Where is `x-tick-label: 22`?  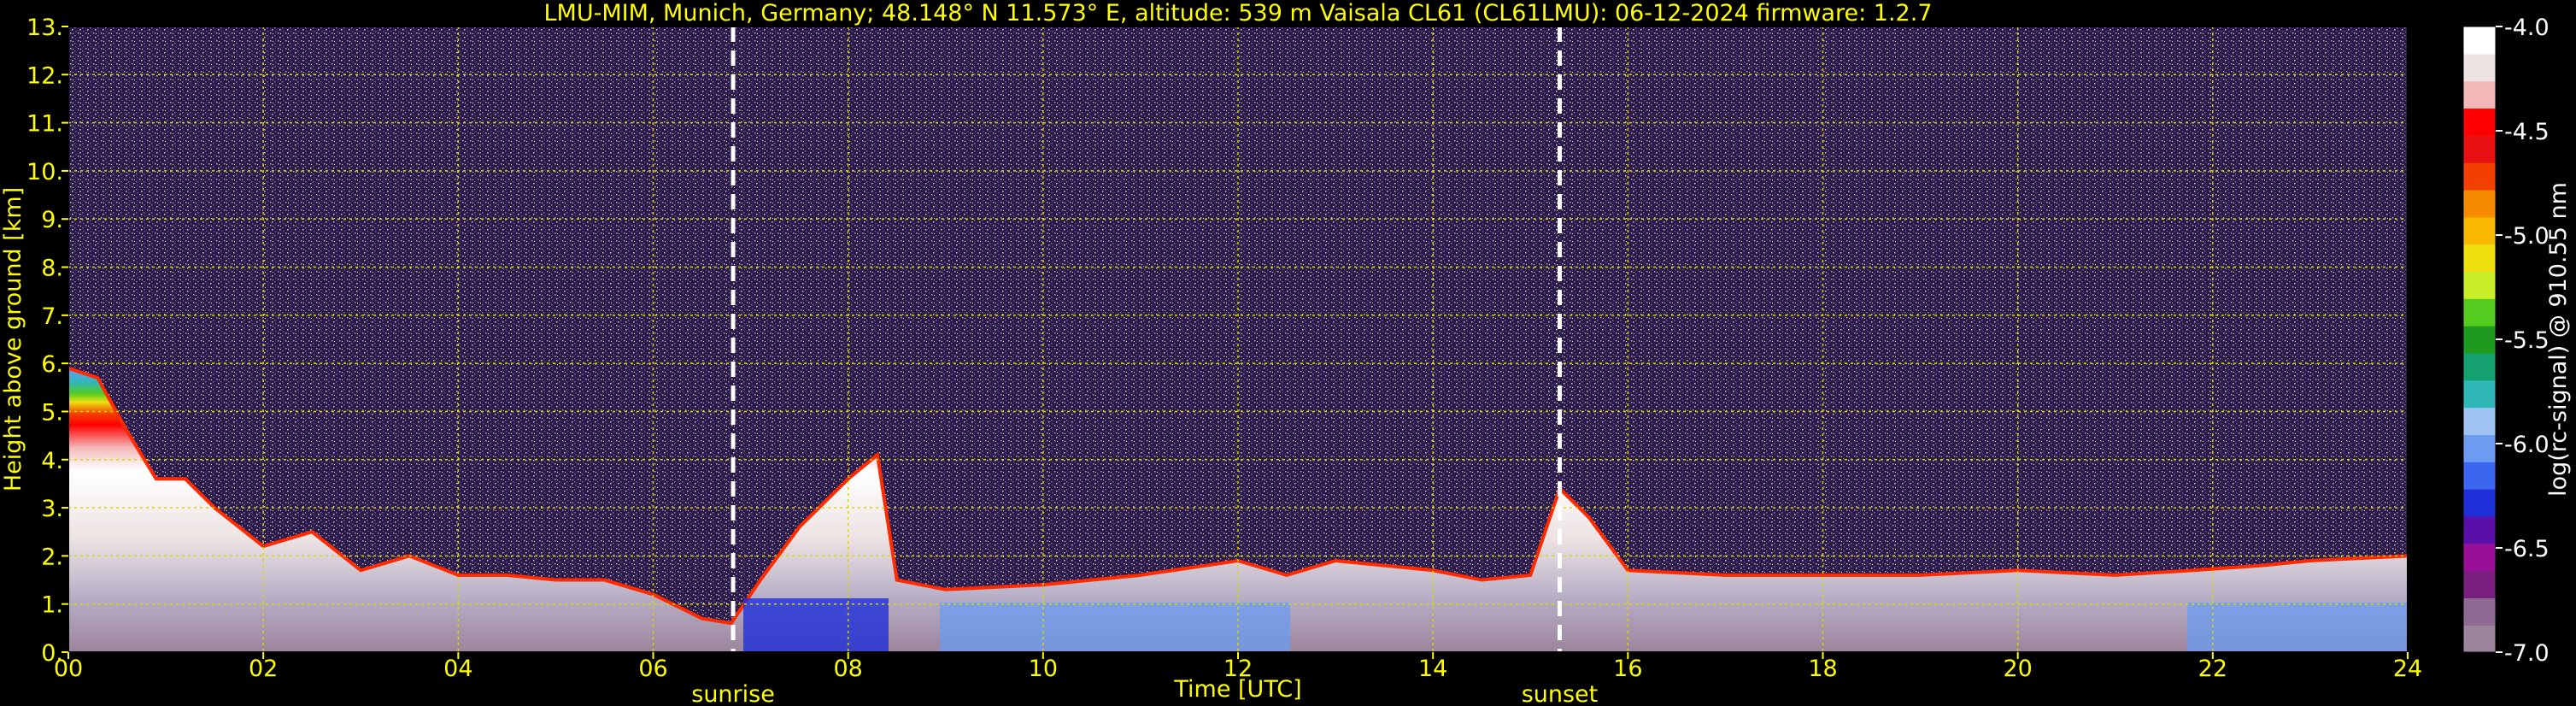
x-tick-label: 22 is located at coordinates (2212, 669).